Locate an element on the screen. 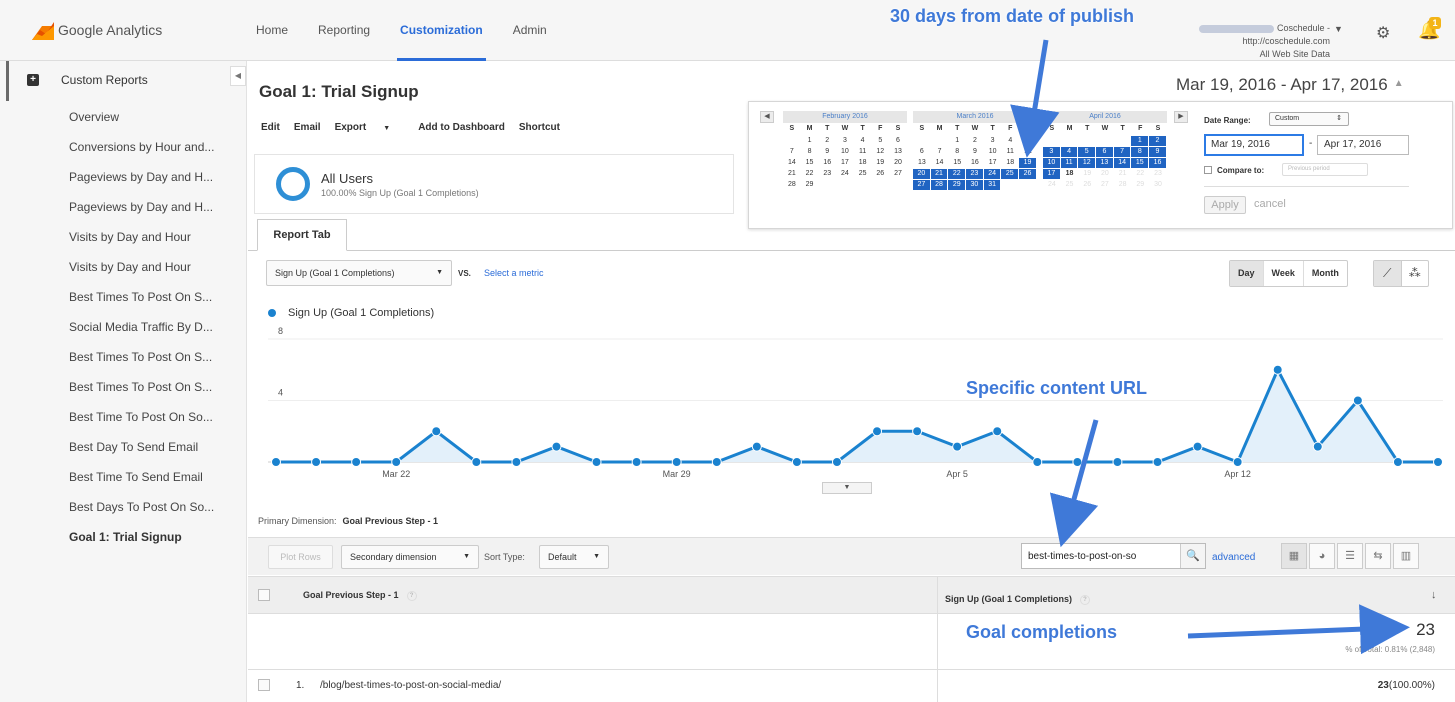 The width and height of the screenshot is (1455, 702). calendar-day: 30 is located at coordinates (975, 185).